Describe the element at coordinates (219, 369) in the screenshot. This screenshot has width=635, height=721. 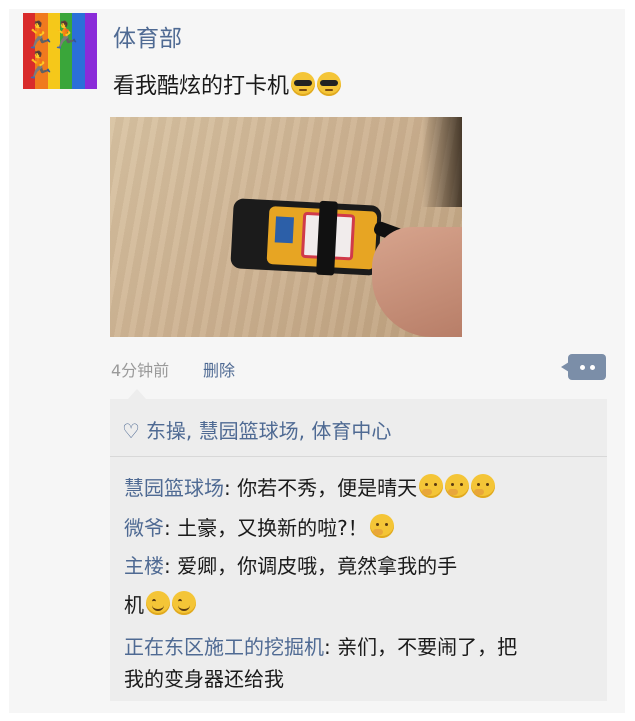
I see `delete-link: 删除` at that location.